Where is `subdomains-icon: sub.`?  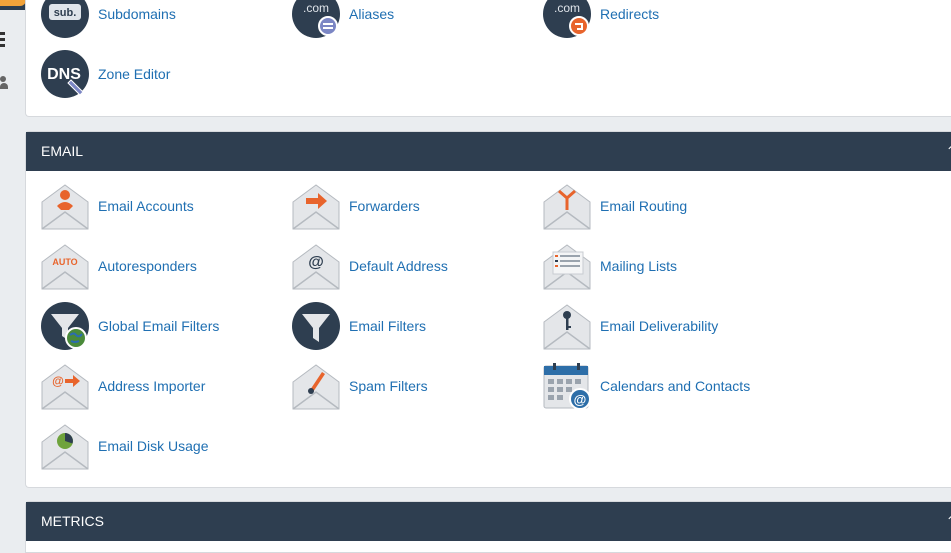 subdomains-icon: sub. is located at coordinates (65, 19).